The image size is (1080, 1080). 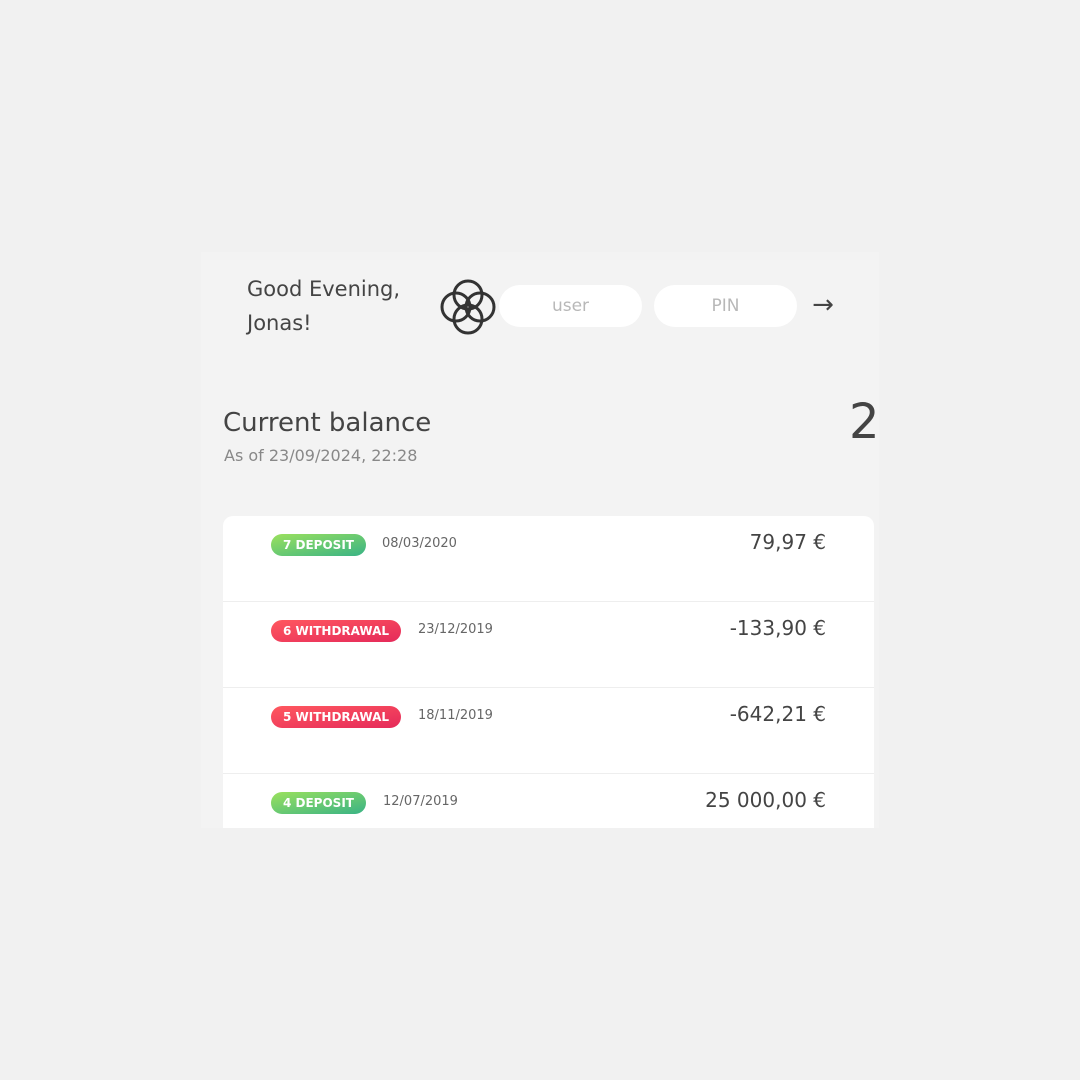 What do you see at coordinates (455, 715) in the screenshot?
I see `movement-date: 18/11/2019` at bounding box center [455, 715].